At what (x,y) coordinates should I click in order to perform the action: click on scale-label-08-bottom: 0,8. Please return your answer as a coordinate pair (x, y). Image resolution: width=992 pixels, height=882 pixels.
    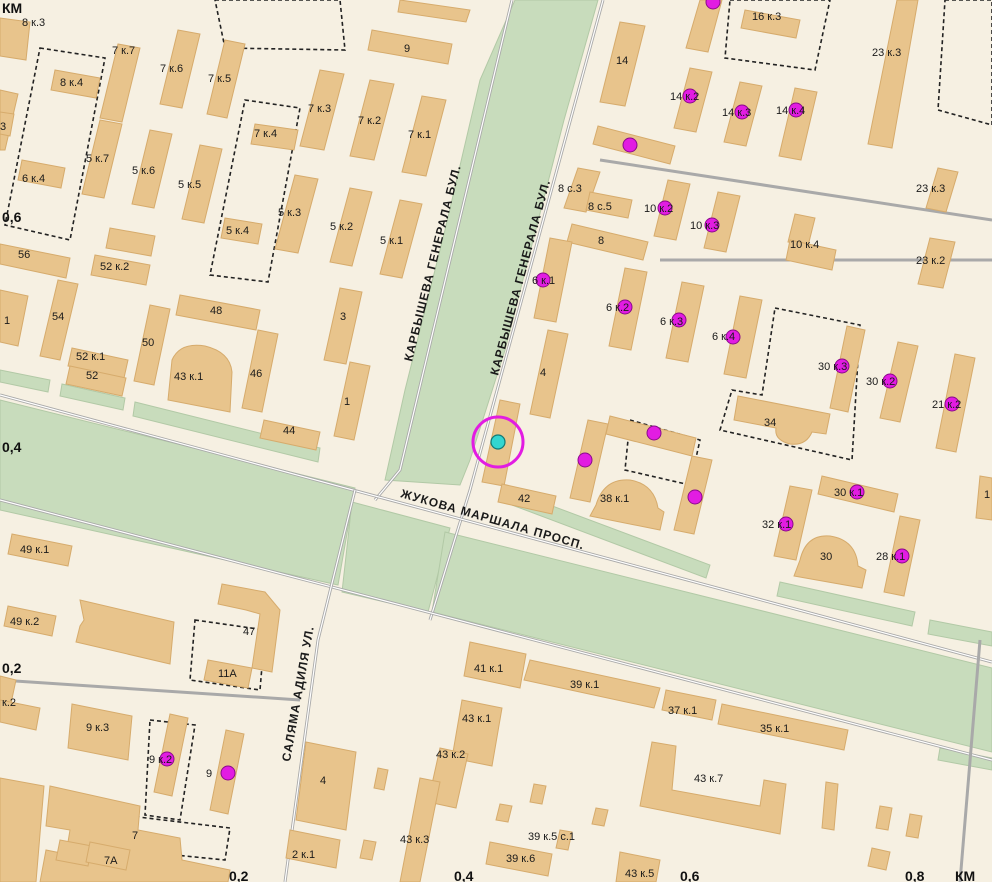
    Looking at the image, I should click on (915, 875).